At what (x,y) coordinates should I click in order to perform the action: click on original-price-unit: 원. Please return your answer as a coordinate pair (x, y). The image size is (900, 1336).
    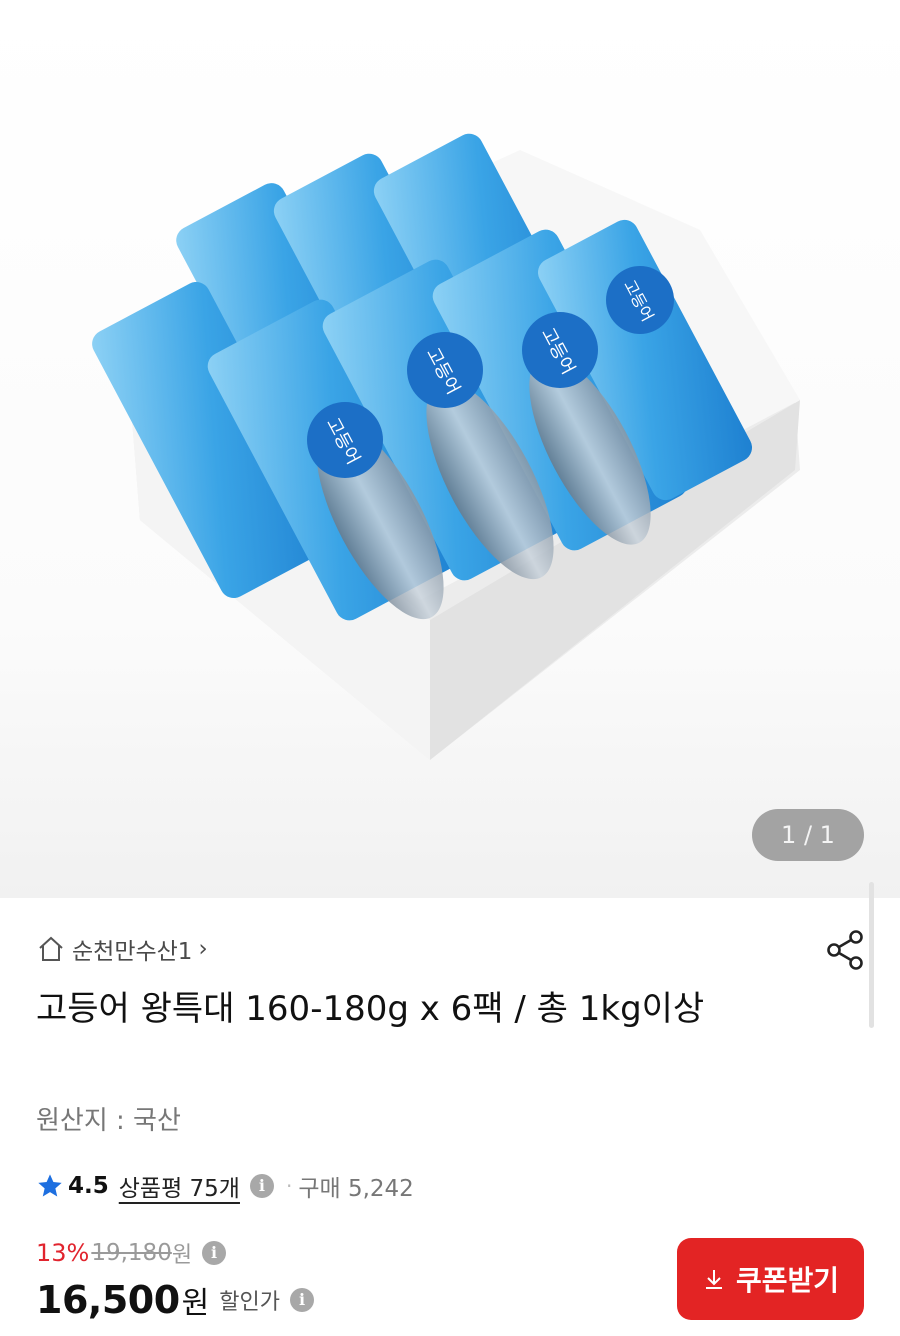
    Looking at the image, I should click on (182, 1255).